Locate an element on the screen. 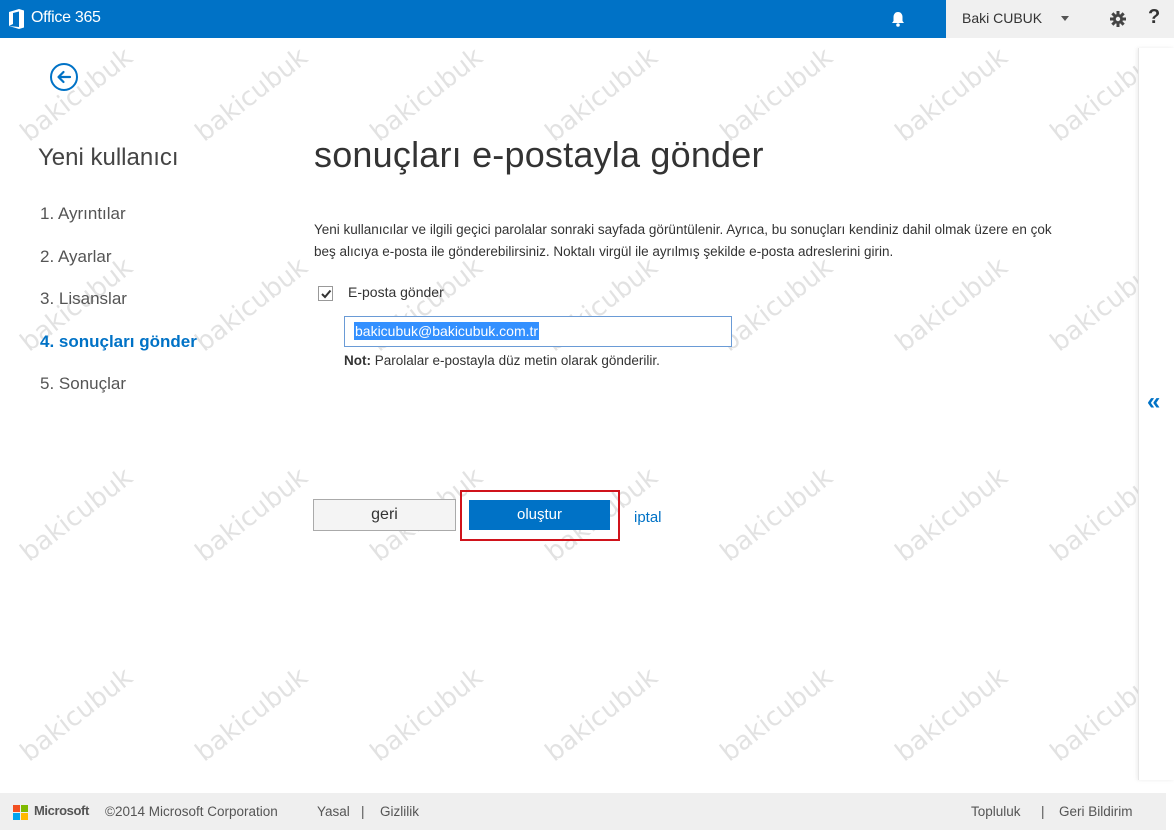 This screenshot has height=830, width=1174. help-icon: ? is located at coordinates (1154, 17).